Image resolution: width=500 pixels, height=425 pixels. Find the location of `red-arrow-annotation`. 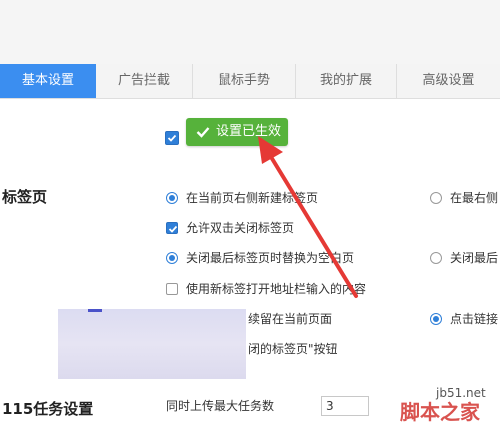

red-arrow-annotation is located at coordinates (308, 217).